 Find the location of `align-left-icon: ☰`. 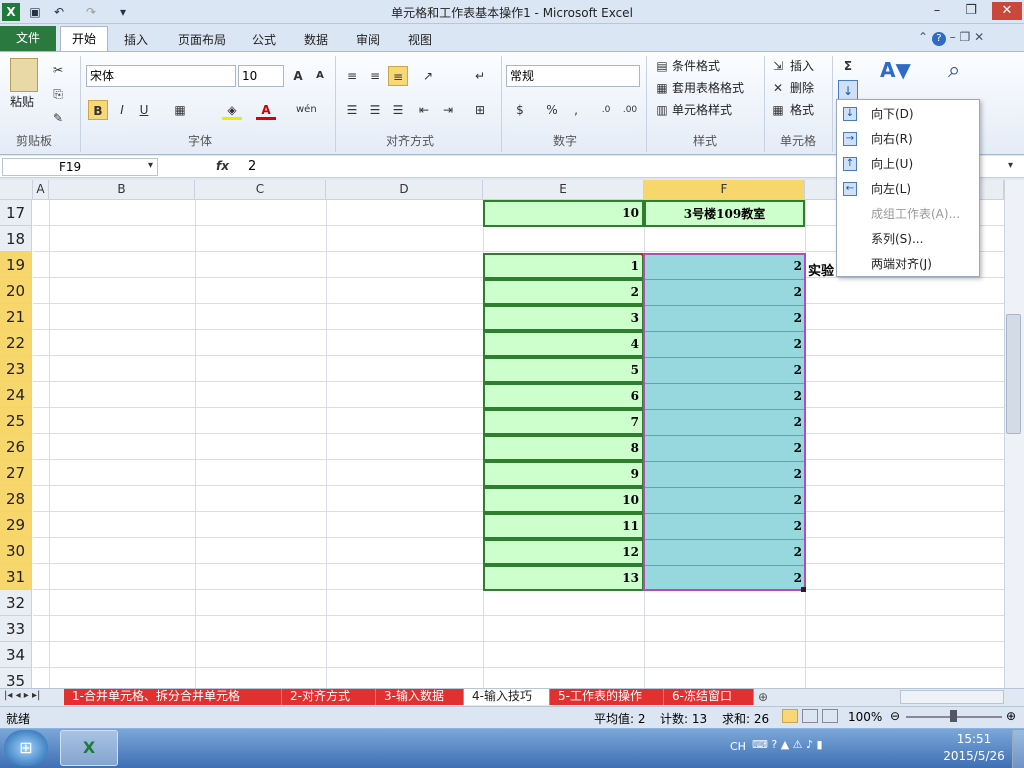

align-left-icon: ☰ is located at coordinates (352, 110).